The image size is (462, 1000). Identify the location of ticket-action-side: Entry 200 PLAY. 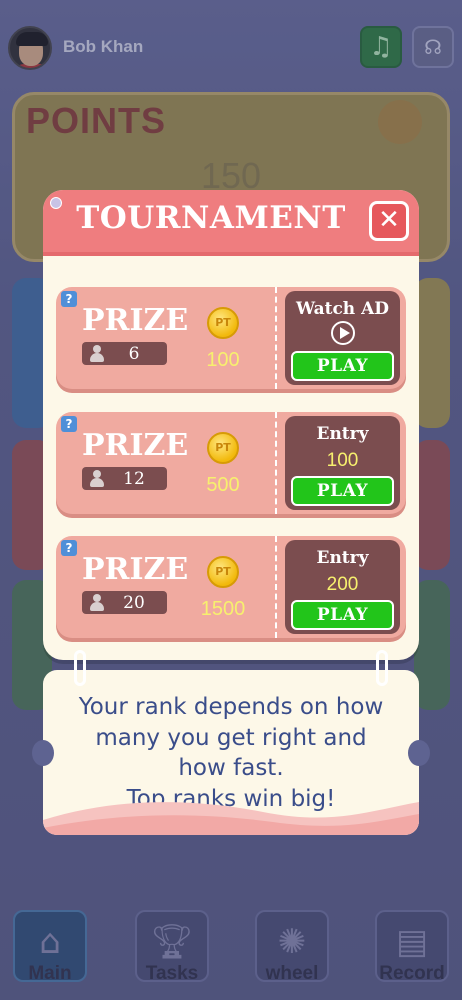
(341, 587).